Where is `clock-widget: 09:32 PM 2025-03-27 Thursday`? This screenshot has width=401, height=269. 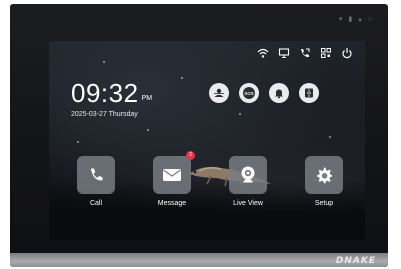
clock-widget: 09:32 PM 2025-03-27 Thursday is located at coordinates (111, 98).